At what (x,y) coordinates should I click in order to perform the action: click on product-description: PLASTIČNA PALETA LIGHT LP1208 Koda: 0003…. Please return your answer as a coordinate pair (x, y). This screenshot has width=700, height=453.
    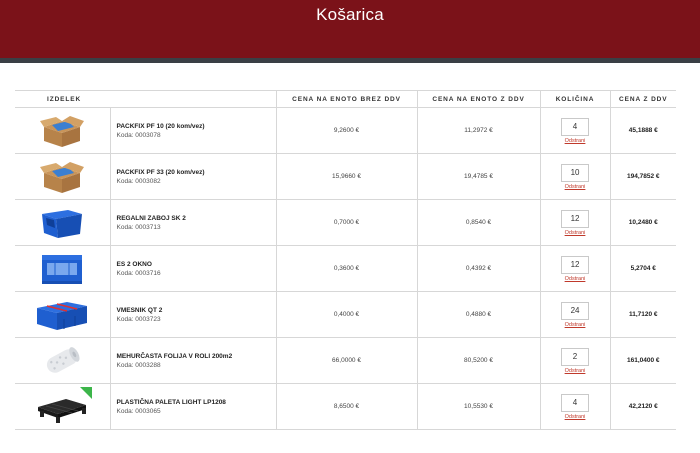
    Looking at the image, I should click on (193, 406).